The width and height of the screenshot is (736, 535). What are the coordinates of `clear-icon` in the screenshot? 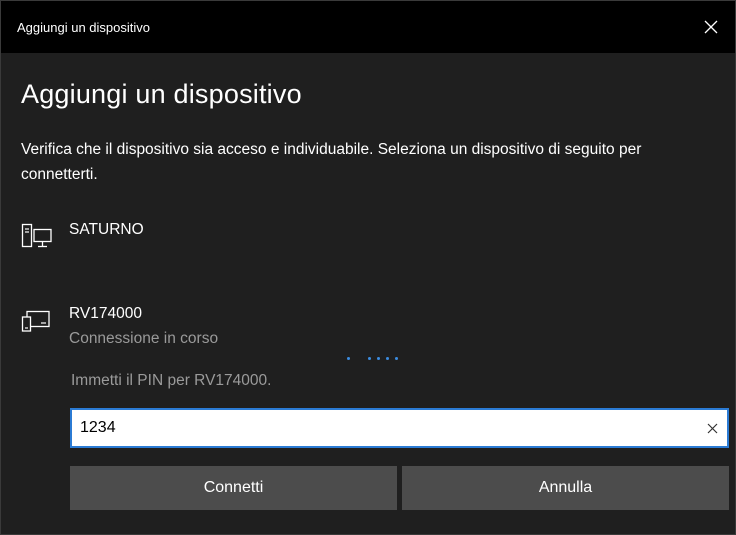 It's located at (712, 428).